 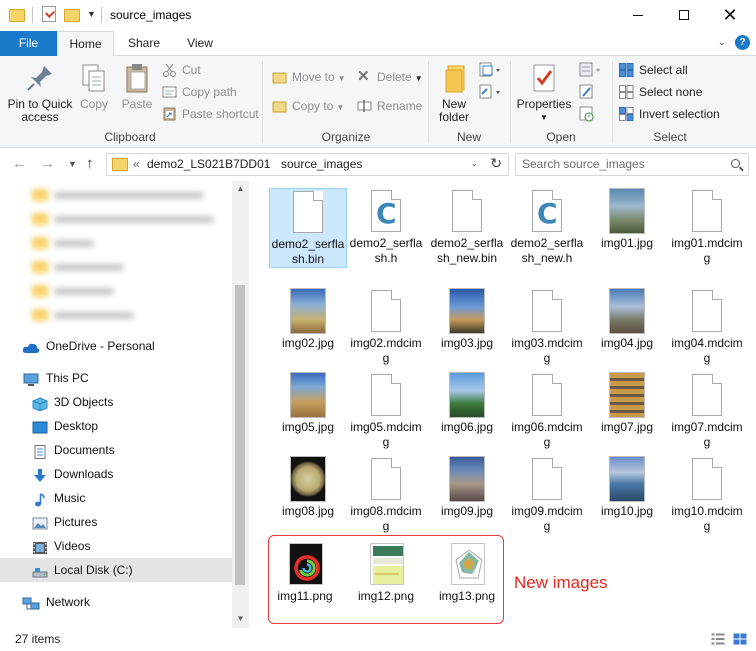 What do you see at coordinates (660, 92) in the screenshot?
I see `select-none-button: Select none` at bounding box center [660, 92].